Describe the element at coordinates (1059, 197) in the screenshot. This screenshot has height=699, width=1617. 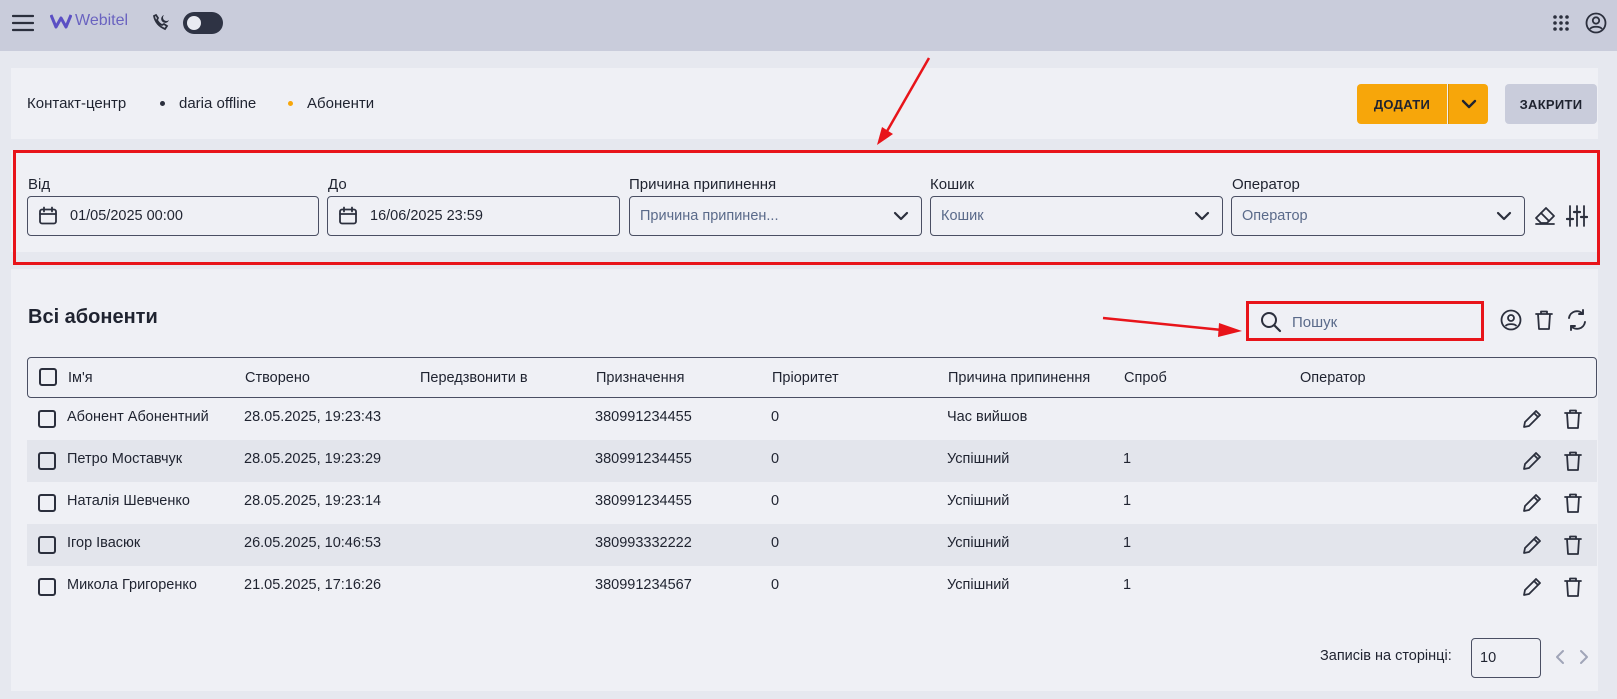
I see `annotation-arrows` at that location.